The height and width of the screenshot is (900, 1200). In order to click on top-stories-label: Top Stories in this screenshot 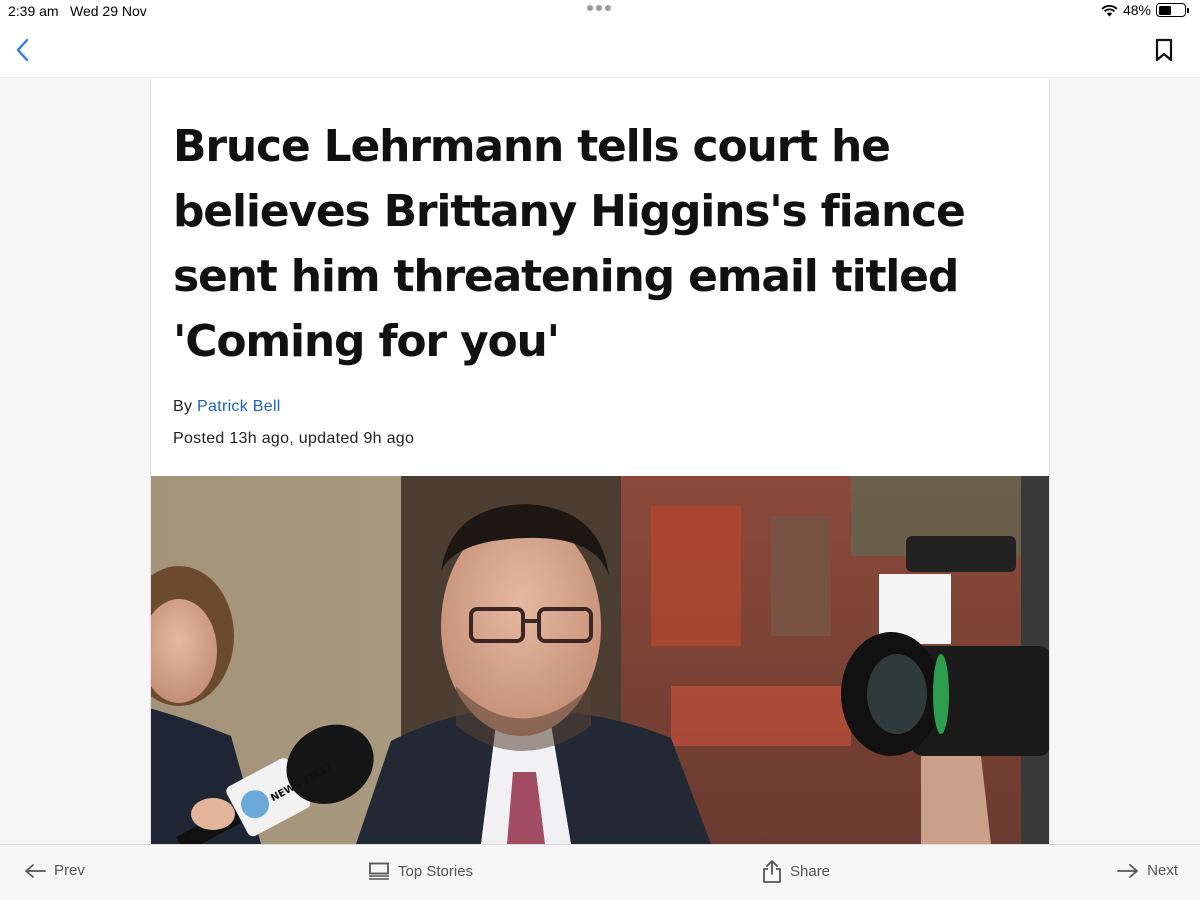, I will do `click(436, 871)`.